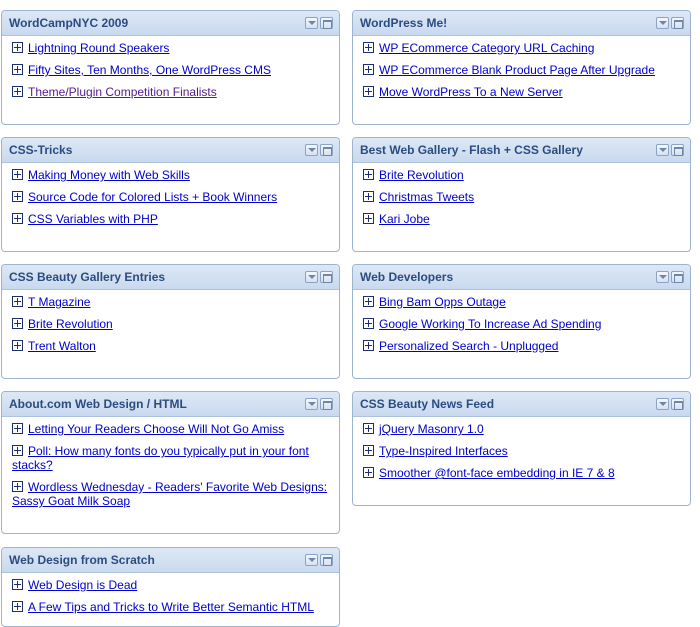  I want to click on widget-title: WordPress Me!, so click(404, 23).